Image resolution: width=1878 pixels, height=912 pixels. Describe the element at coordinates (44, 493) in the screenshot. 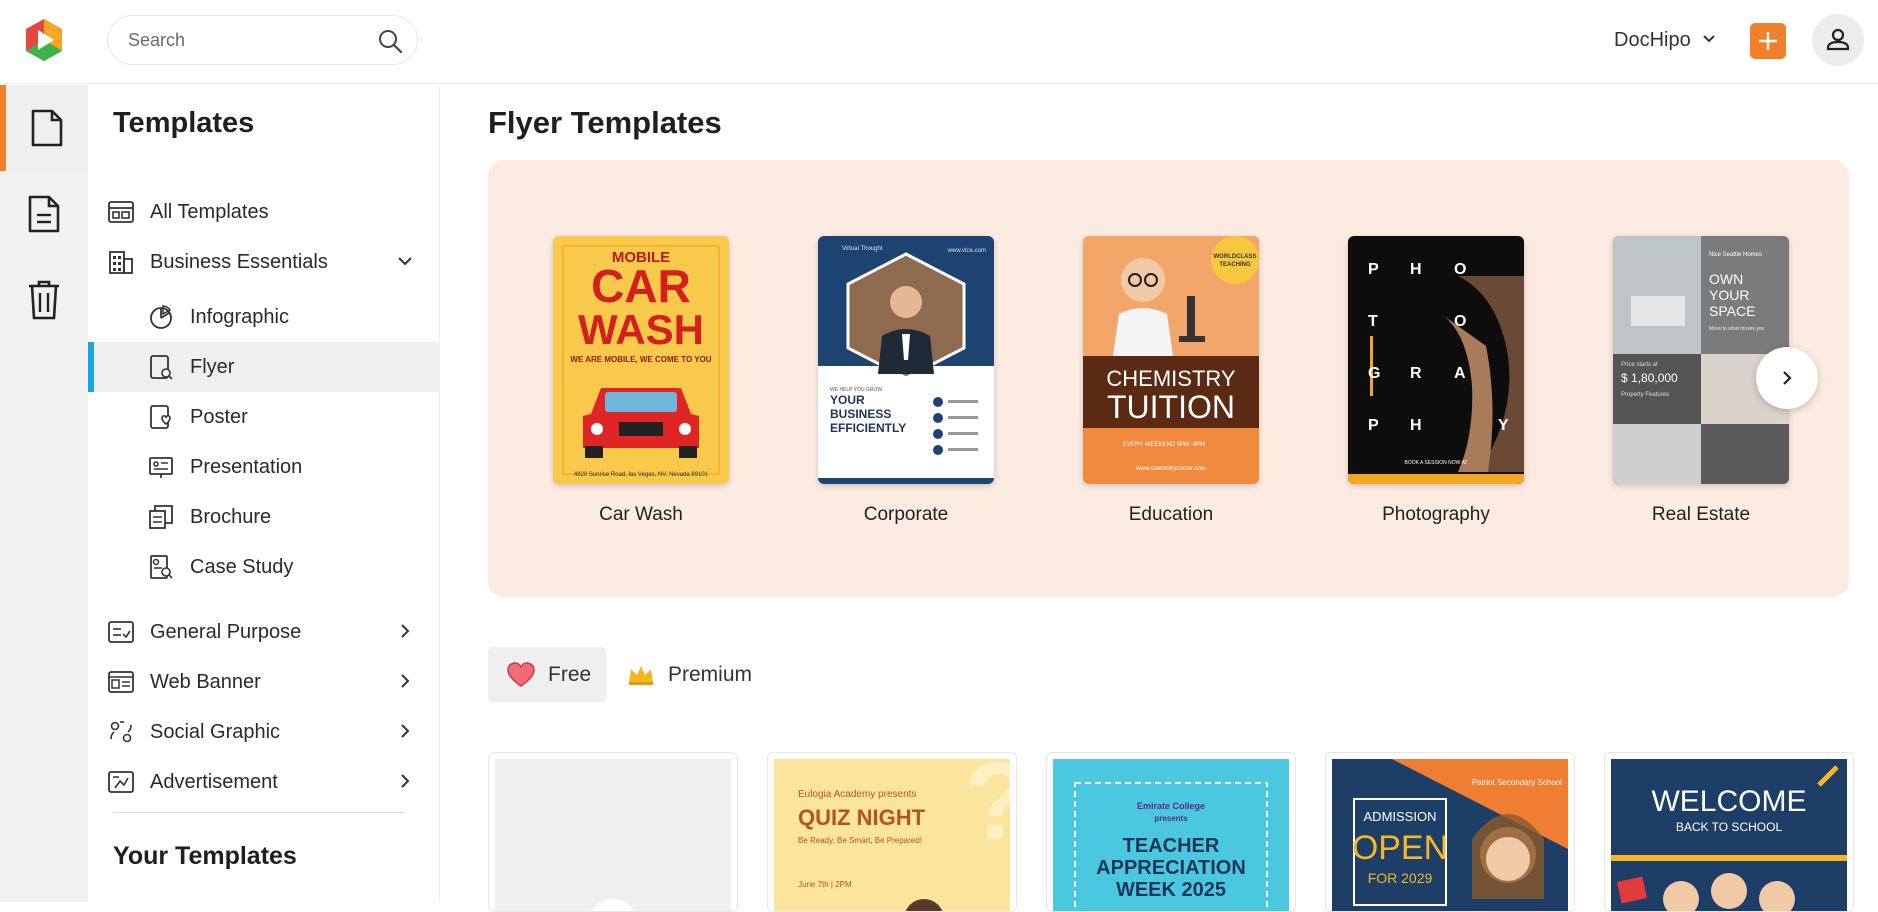

I see `left-rail` at that location.